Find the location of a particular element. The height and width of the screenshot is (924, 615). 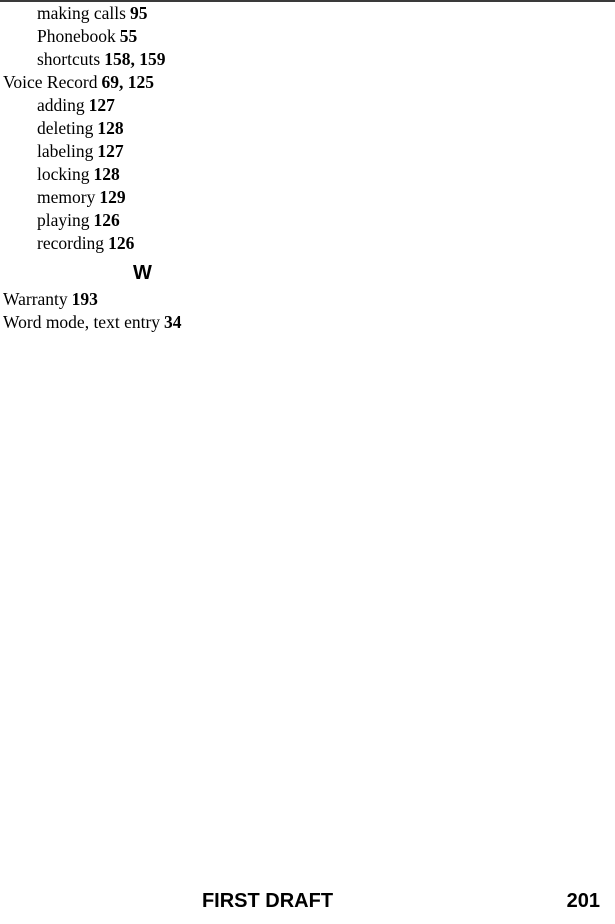

index-entry: playing 126 is located at coordinates (145, 220).